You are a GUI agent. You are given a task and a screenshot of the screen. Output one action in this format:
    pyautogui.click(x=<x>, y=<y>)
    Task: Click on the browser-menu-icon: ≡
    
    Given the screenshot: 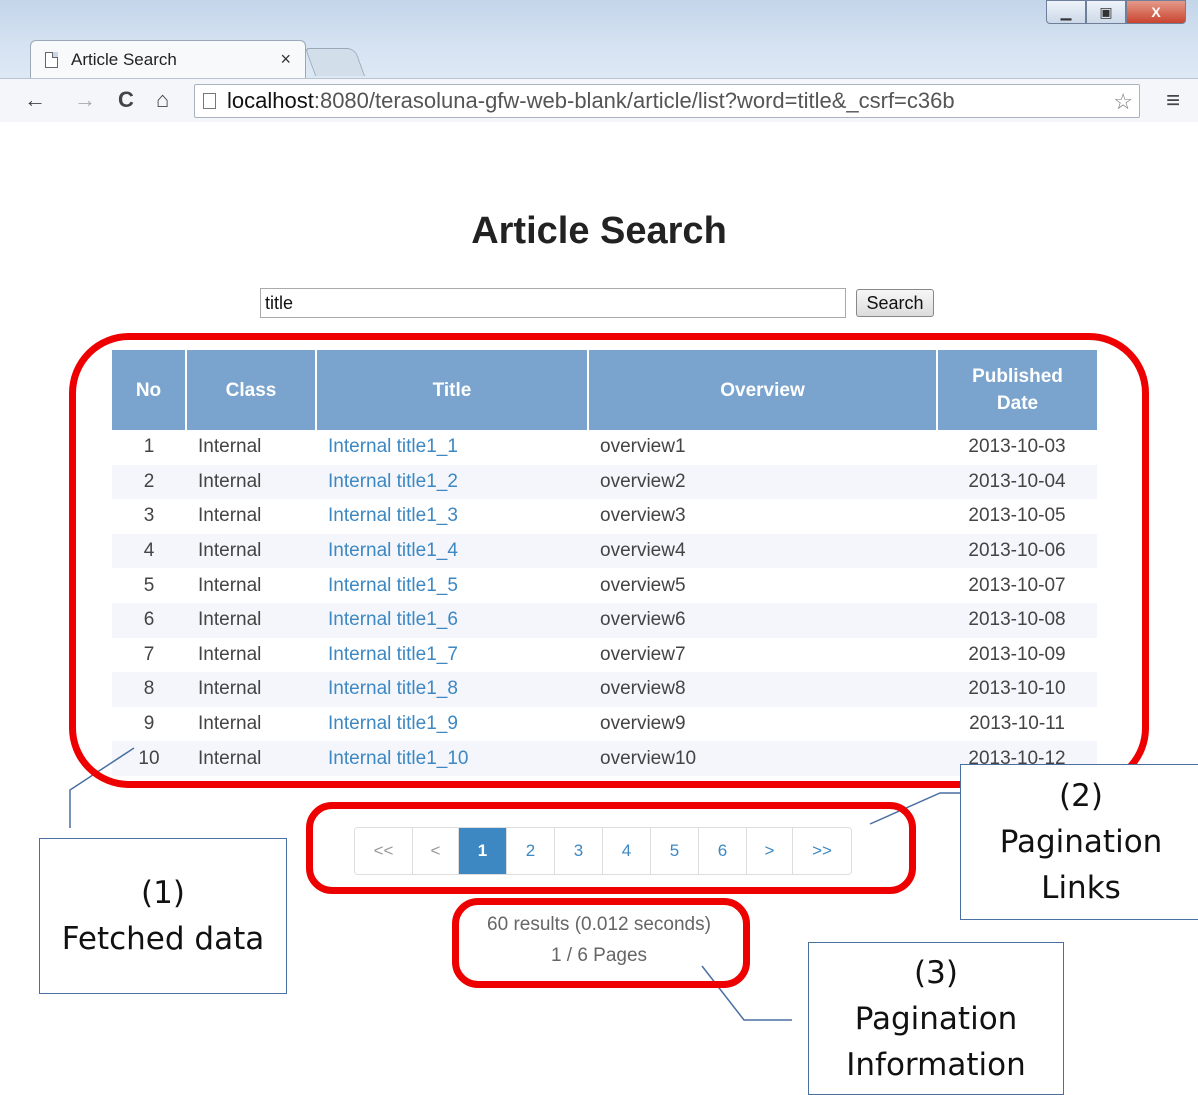 What is the action you would take?
    pyautogui.click(x=1173, y=101)
    